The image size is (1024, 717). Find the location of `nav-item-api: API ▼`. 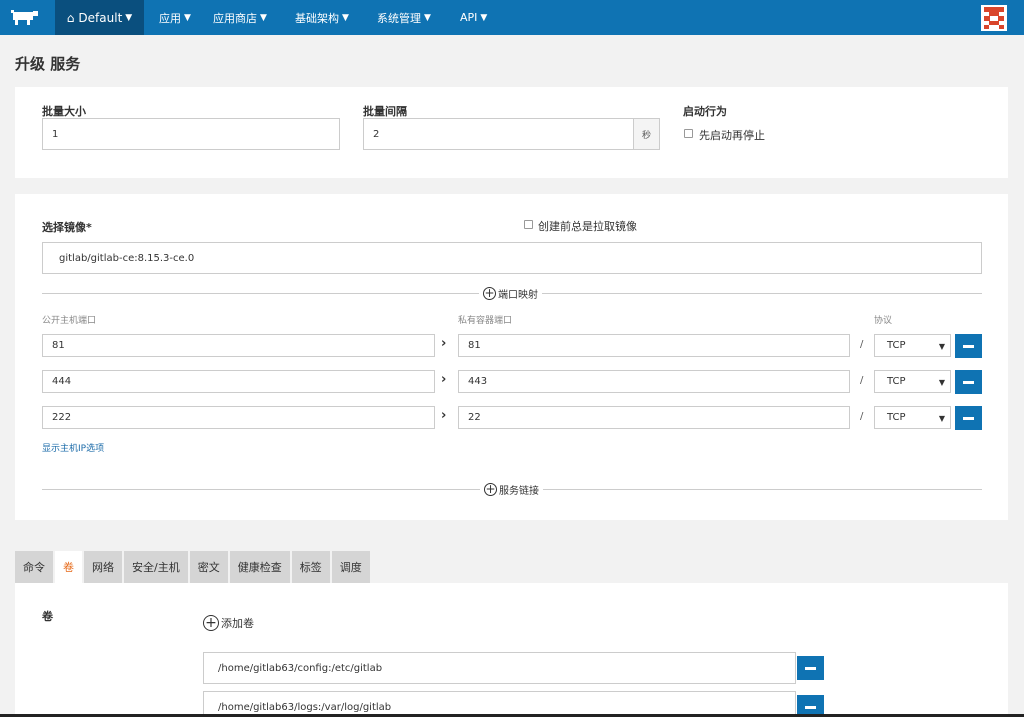

nav-item-api: API ▼ is located at coordinates (473, 17).